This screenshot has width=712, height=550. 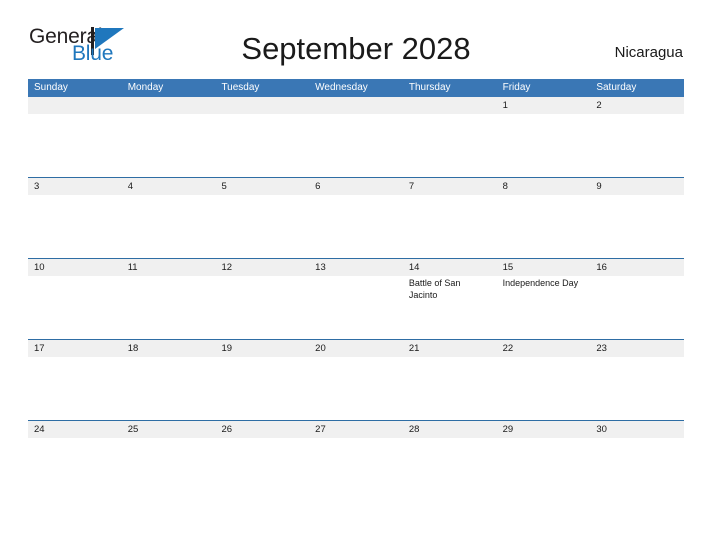 What do you see at coordinates (262, 348) in the screenshot?
I see `day-number-band: 19` at bounding box center [262, 348].